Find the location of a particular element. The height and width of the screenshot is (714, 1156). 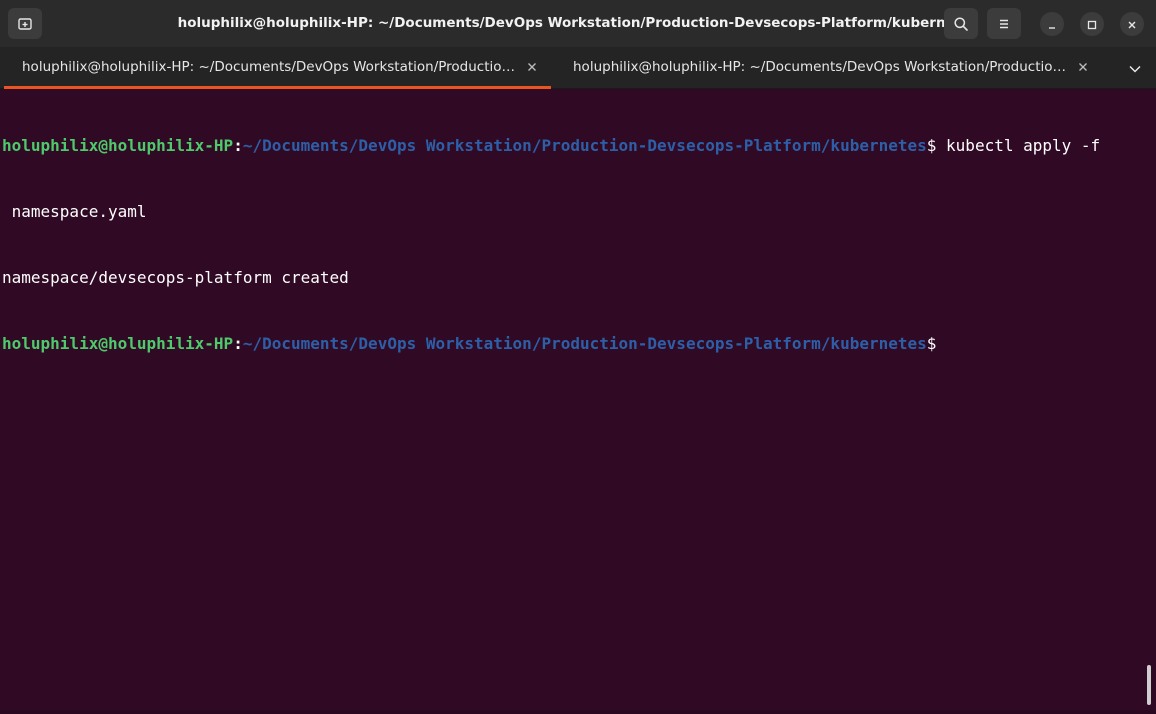

terminal-line: namespace.yaml is located at coordinates (74, 211).